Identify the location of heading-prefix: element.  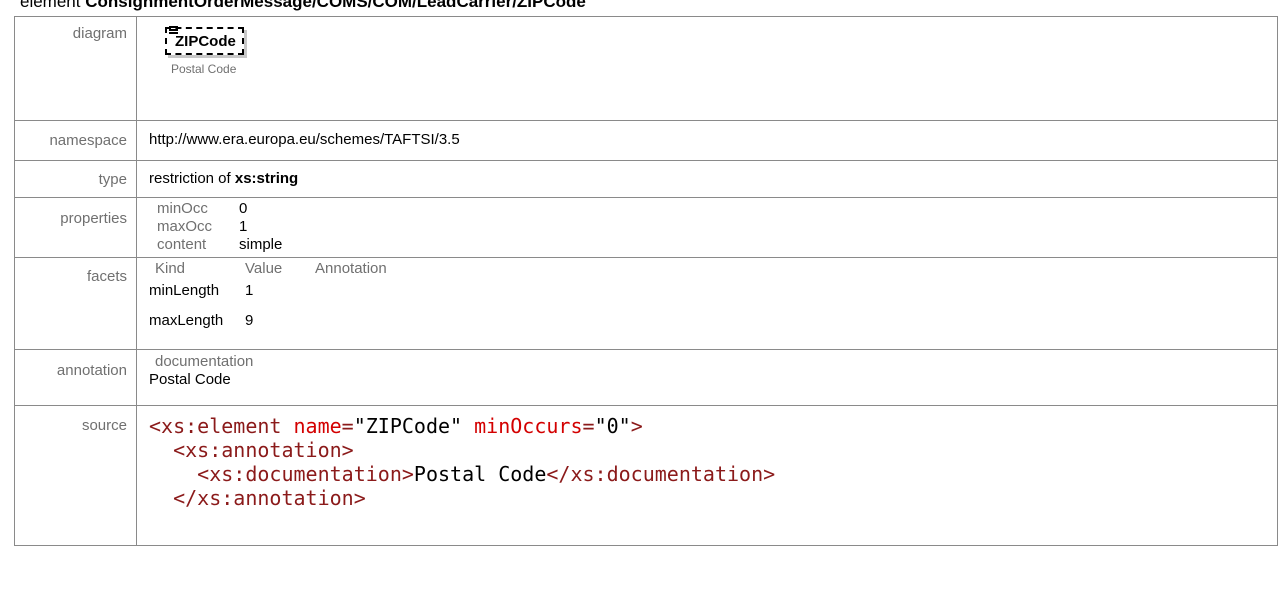
(50, 5).